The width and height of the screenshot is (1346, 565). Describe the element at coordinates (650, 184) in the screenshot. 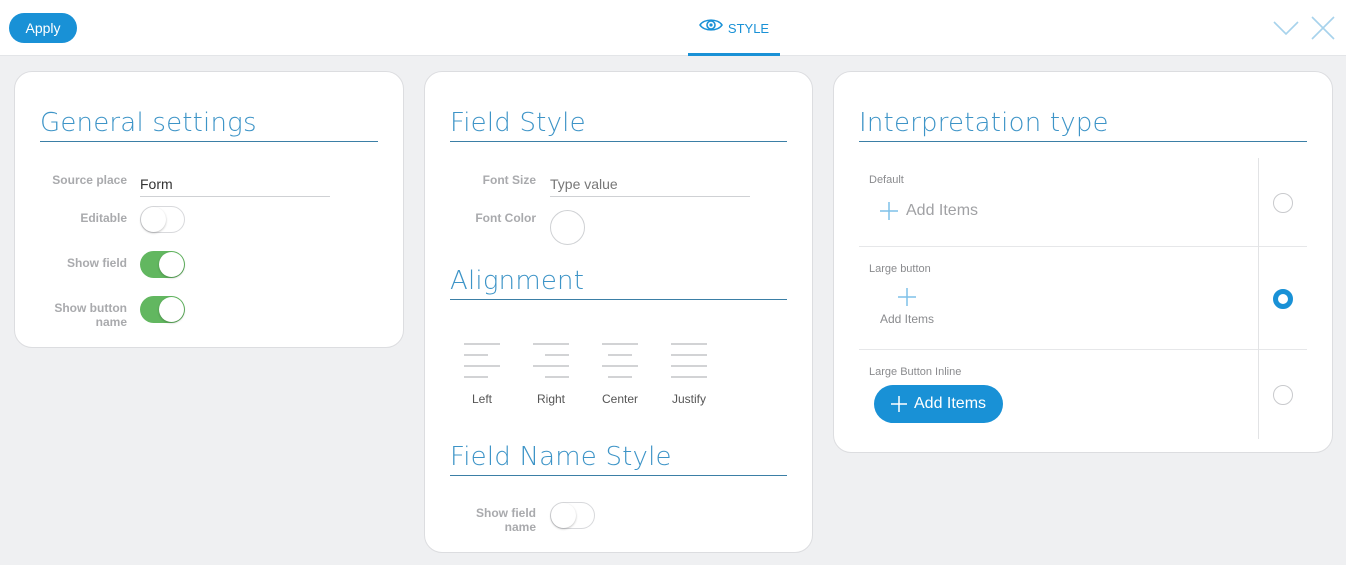

I see `font-size-input` at that location.